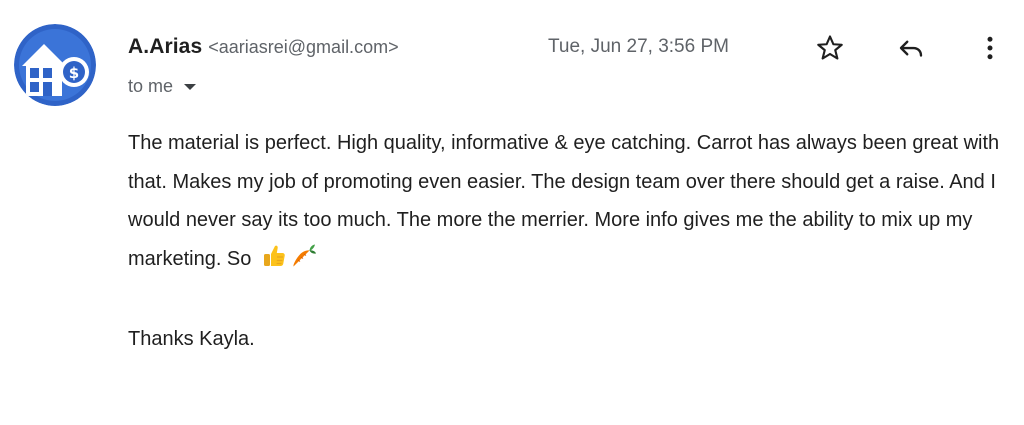  I want to click on reply-button, so click(911, 48).